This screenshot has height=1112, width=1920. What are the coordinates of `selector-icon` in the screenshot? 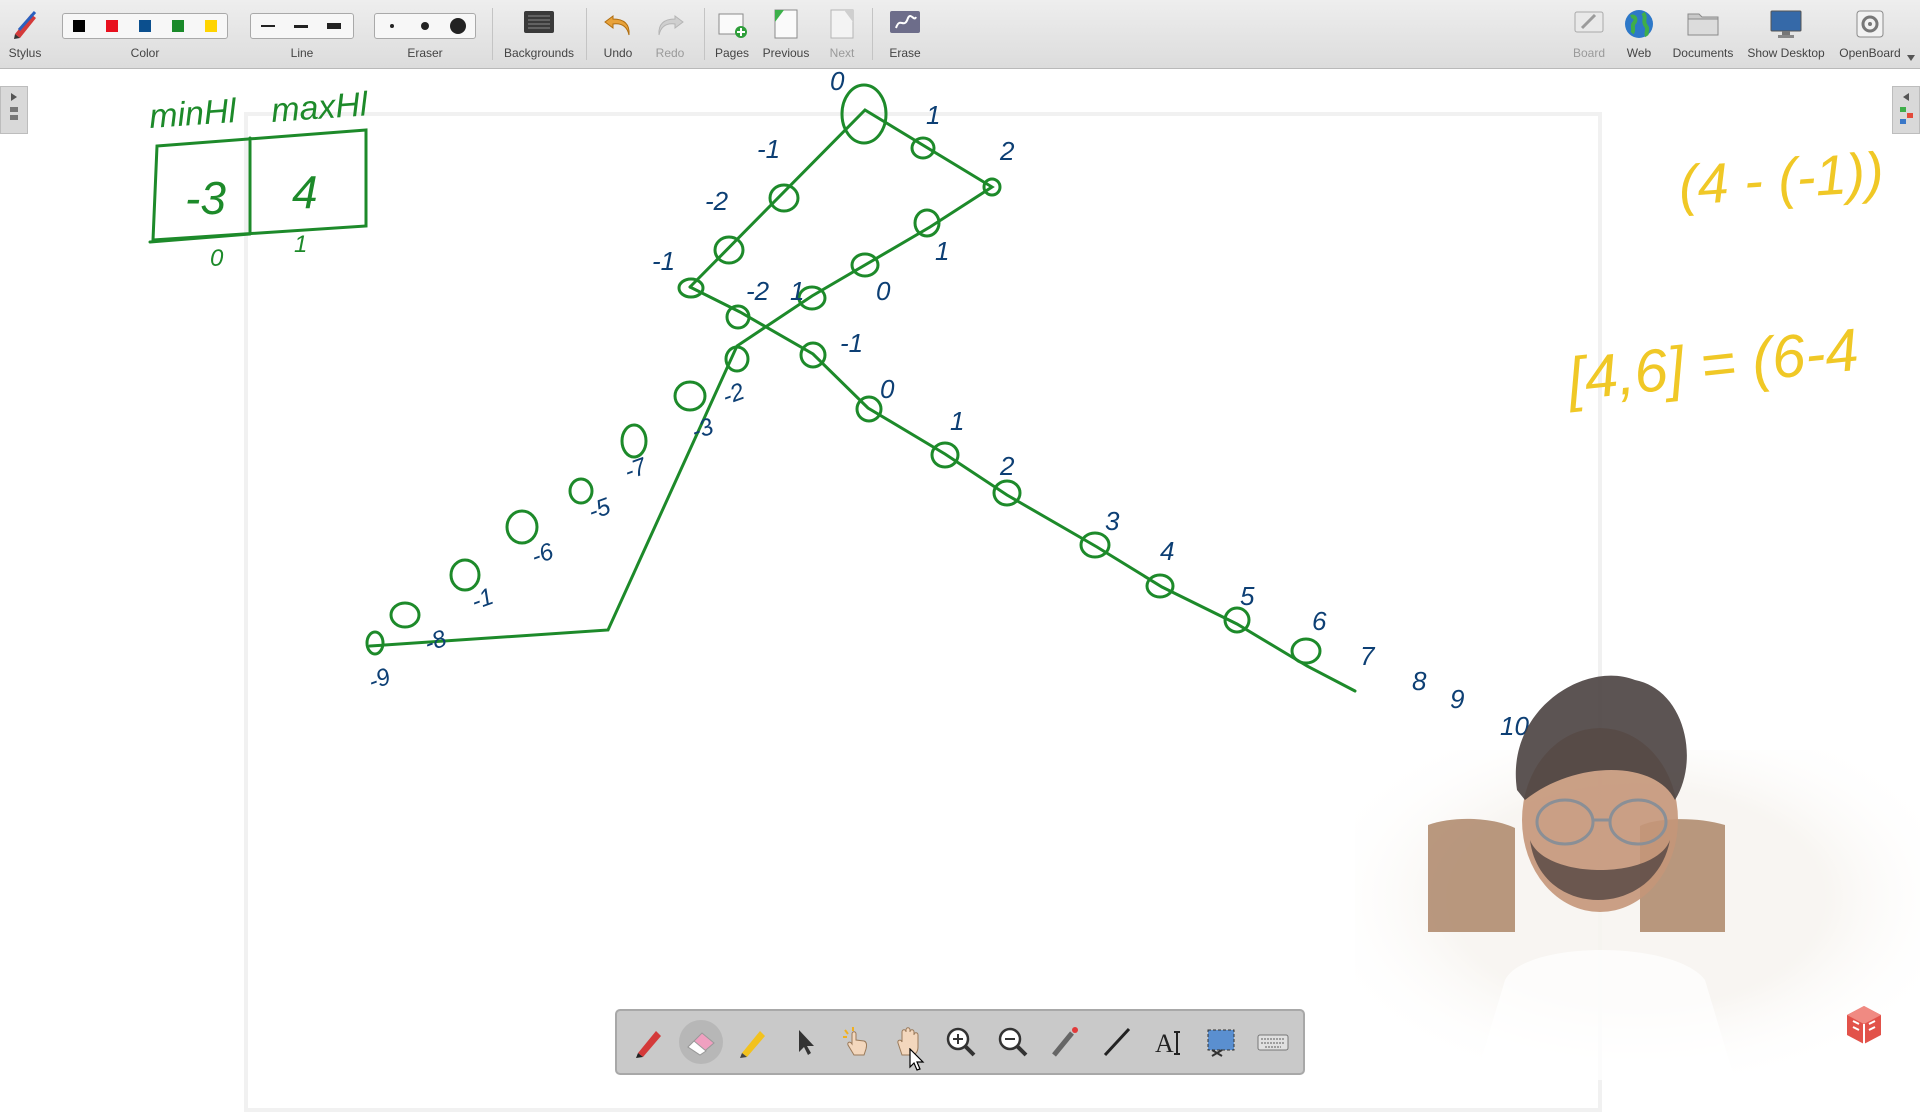 It's located at (806, 1042).